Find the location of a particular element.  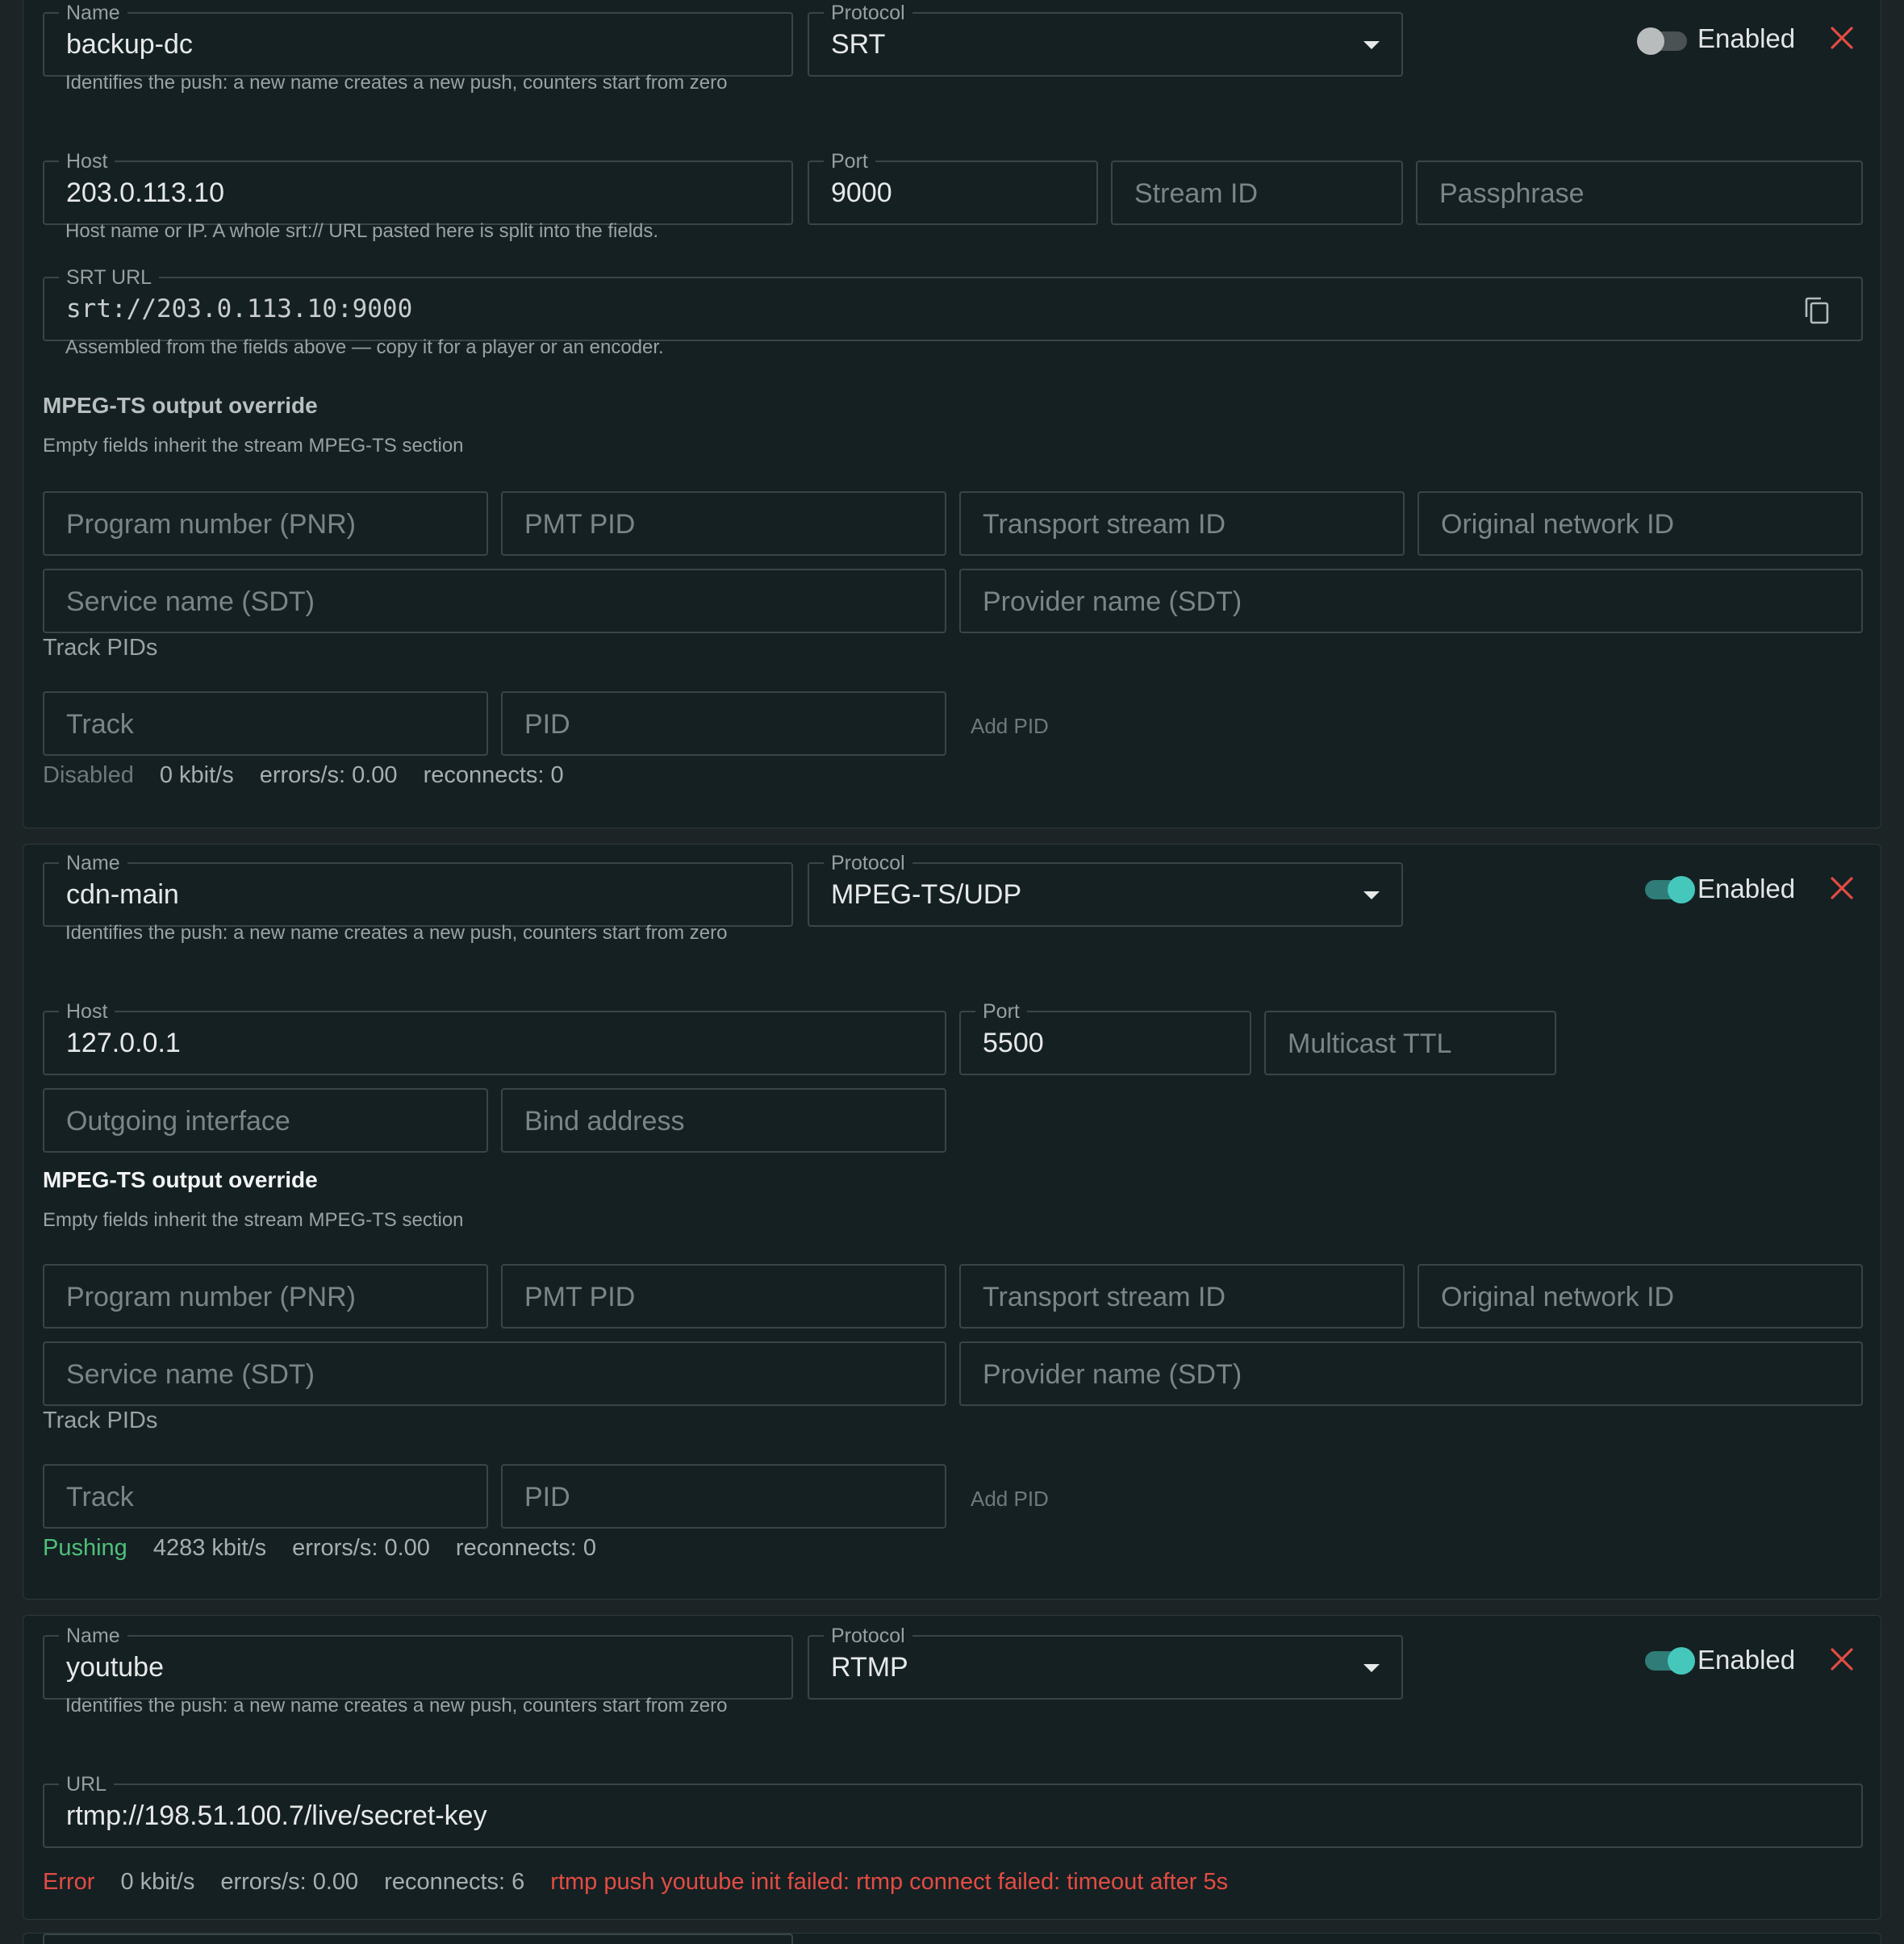

url-field: URL rtmp://198.51.100.7/live/secret-key is located at coordinates (953, 1811).